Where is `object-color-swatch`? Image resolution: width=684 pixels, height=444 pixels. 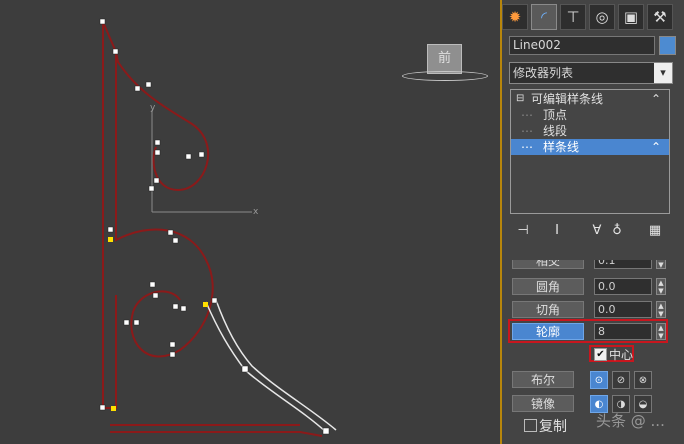
object-color-swatch is located at coordinates (667, 45).